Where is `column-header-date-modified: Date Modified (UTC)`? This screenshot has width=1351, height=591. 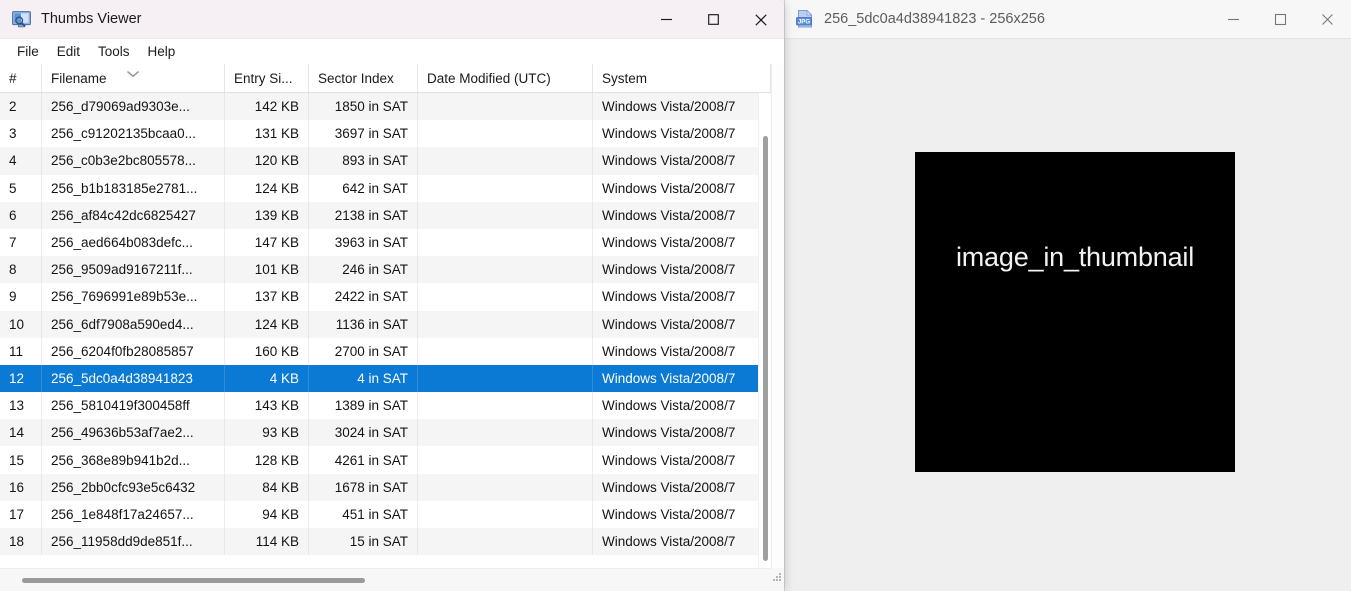
column-header-date-modified: Date Modified (UTC) is located at coordinates (505, 78).